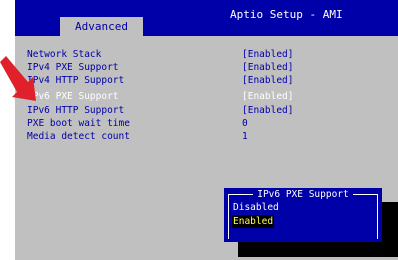  Describe the element at coordinates (253, 221) in the screenshot. I see `option-enabled: Enabled` at that location.